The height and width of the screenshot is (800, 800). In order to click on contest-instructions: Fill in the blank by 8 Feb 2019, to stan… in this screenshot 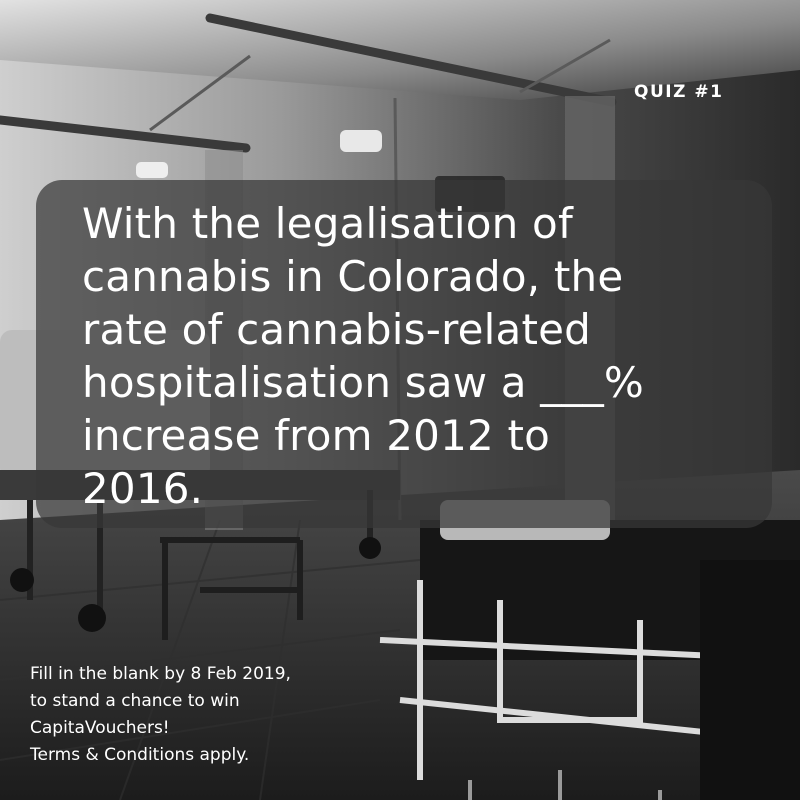, I will do `click(160, 715)`.